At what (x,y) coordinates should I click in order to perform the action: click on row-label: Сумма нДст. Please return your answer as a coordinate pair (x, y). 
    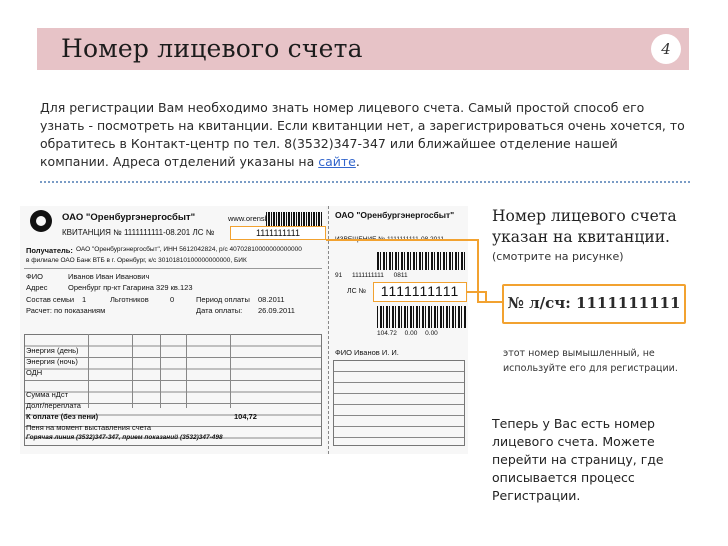
    Looking at the image, I should click on (47, 394).